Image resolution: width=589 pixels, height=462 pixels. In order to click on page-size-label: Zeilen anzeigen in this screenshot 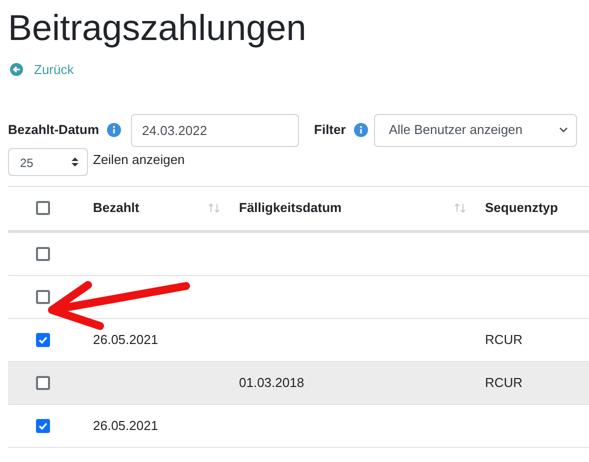, I will do `click(139, 159)`.